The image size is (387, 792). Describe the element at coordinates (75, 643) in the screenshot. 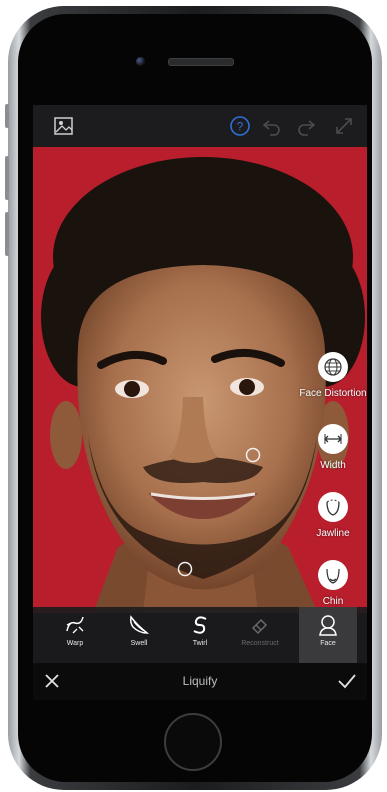

I see `tool-warp-label: Warp` at that location.